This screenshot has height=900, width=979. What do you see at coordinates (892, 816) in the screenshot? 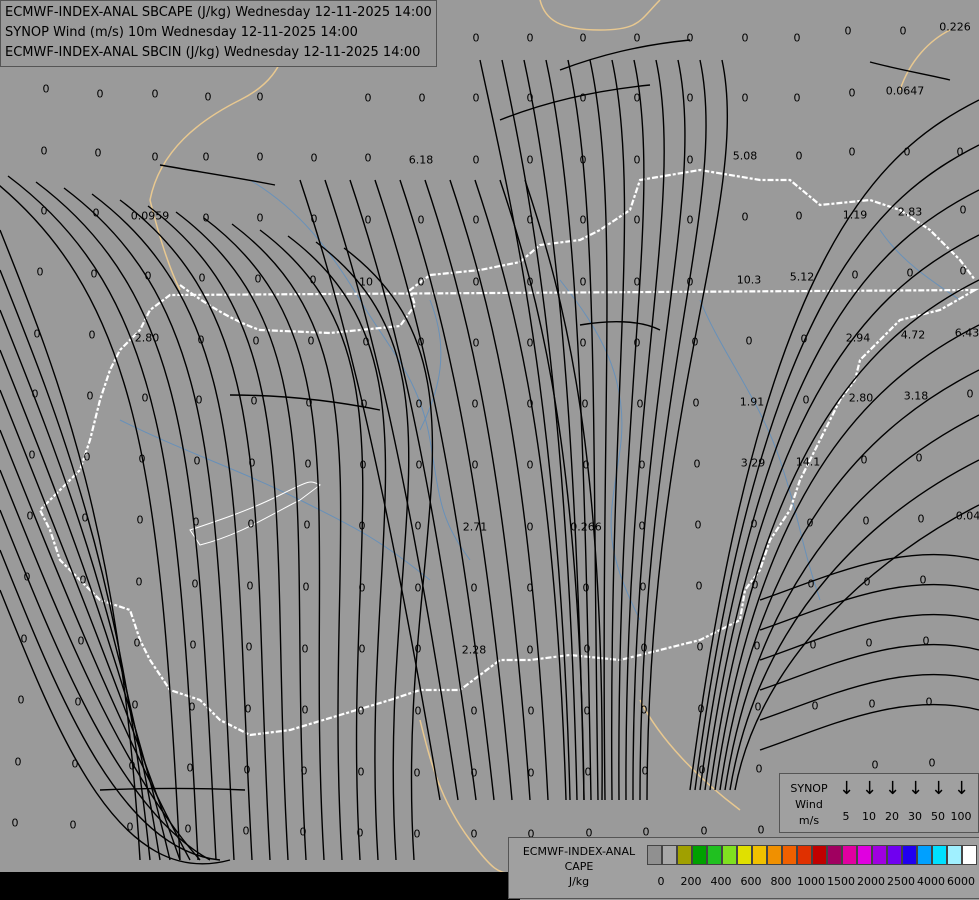
I see `wind-legend-speed: 20` at bounding box center [892, 816].